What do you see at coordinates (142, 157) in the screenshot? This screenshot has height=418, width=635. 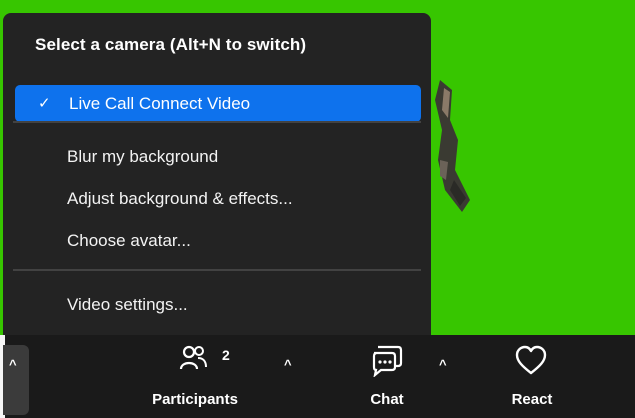 I see `menu-item-blur-background: Blur my background` at bounding box center [142, 157].